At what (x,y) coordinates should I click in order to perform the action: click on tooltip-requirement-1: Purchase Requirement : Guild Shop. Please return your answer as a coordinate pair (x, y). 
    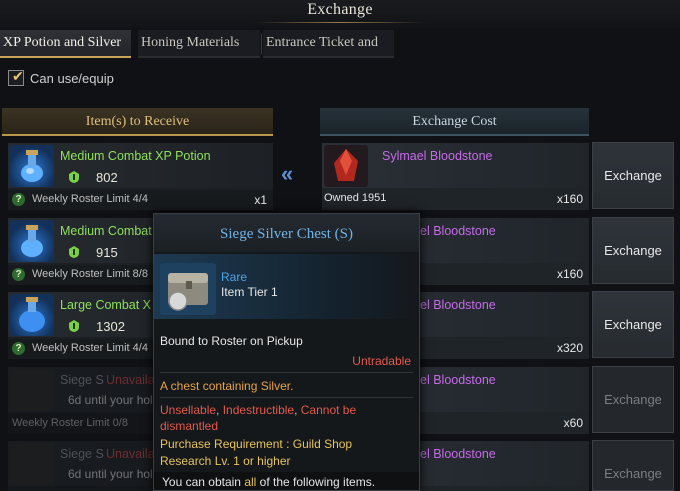
    Looking at the image, I should click on (256, 444).